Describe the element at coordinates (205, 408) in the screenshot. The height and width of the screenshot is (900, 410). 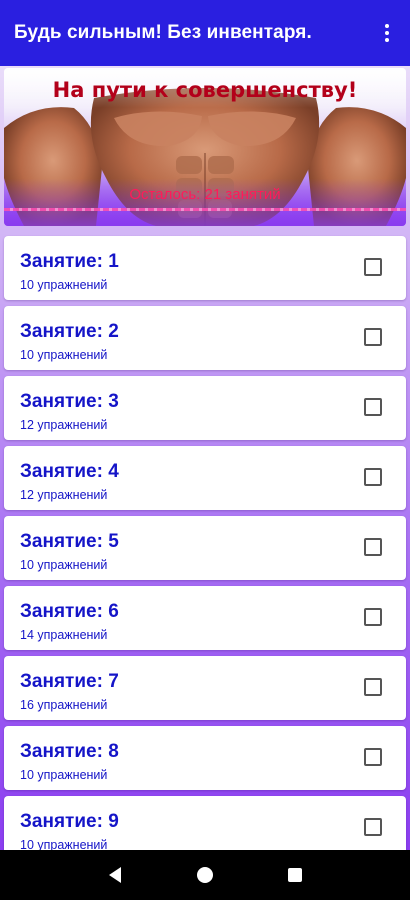
I see `lesson-card: Занятие: 3 12 упражнений` at that location.